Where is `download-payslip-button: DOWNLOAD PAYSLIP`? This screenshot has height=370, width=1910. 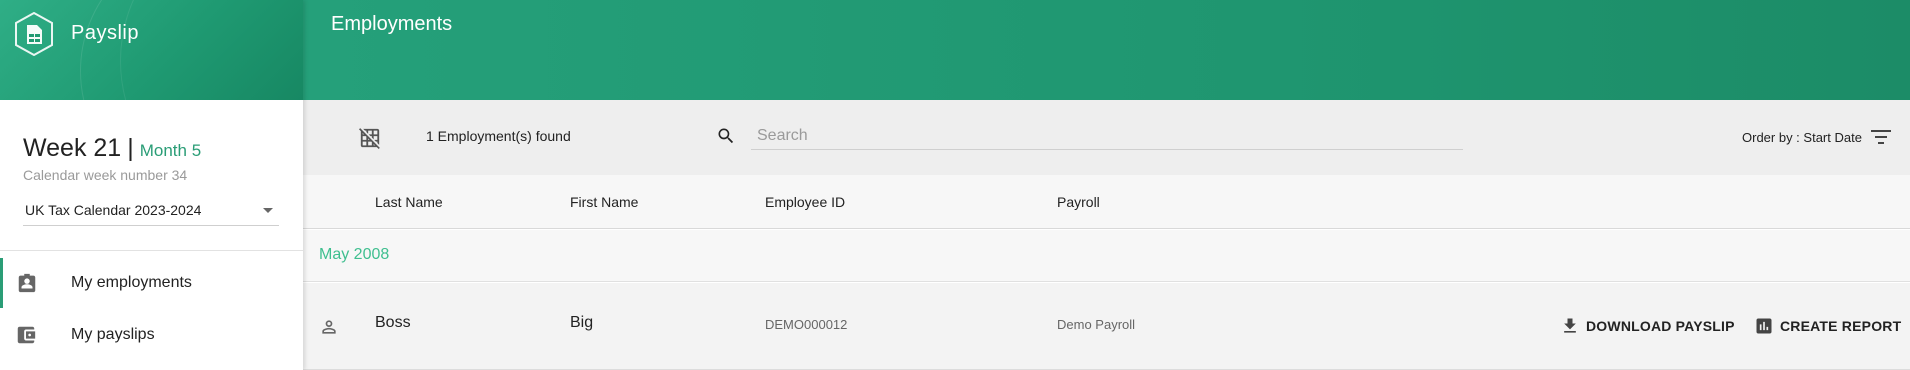
download-payslip-button: DOWNLOAD PAYSLIP is located at coordinates (1647, 326).